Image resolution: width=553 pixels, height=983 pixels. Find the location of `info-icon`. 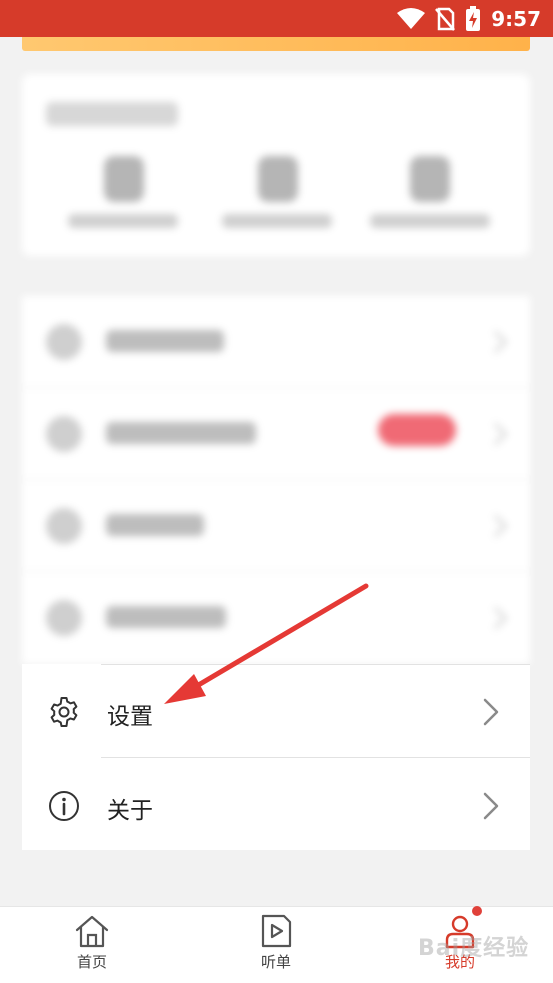

info-icon is located at coordinates (64, 806).